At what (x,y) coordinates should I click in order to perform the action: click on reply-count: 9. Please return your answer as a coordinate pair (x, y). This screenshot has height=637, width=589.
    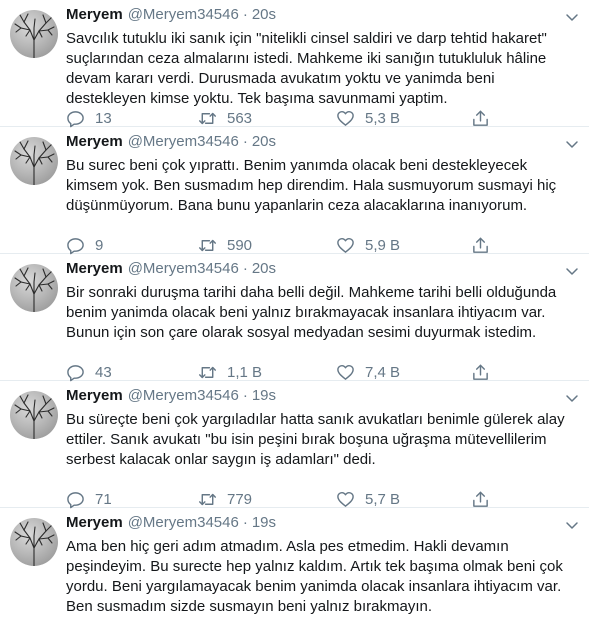
    Looking at the image, I should click on (99, 245).